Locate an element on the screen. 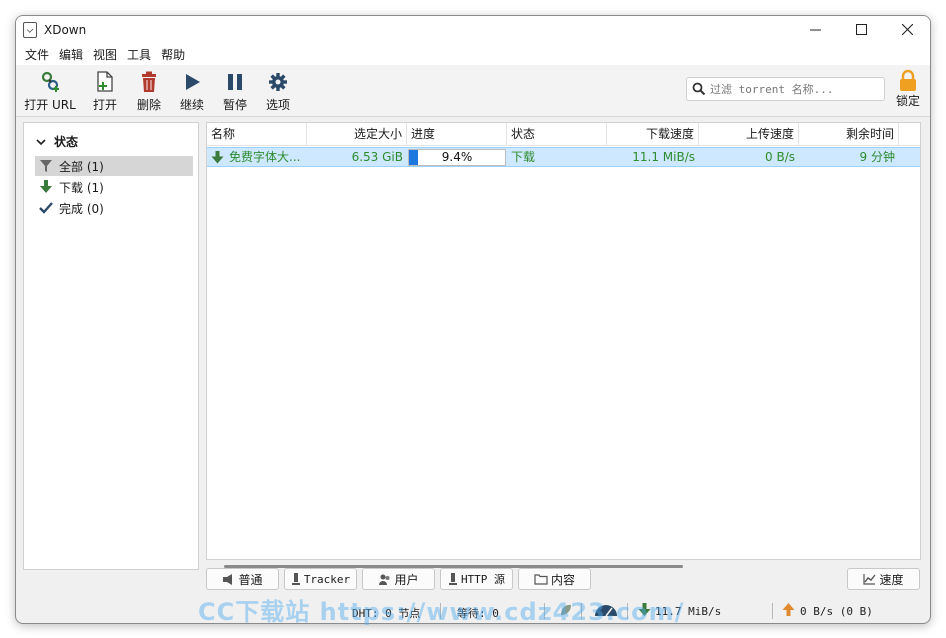 This screenshot has height=638, width=946. tab-content: 内容 is located at coordinates (554, 579).